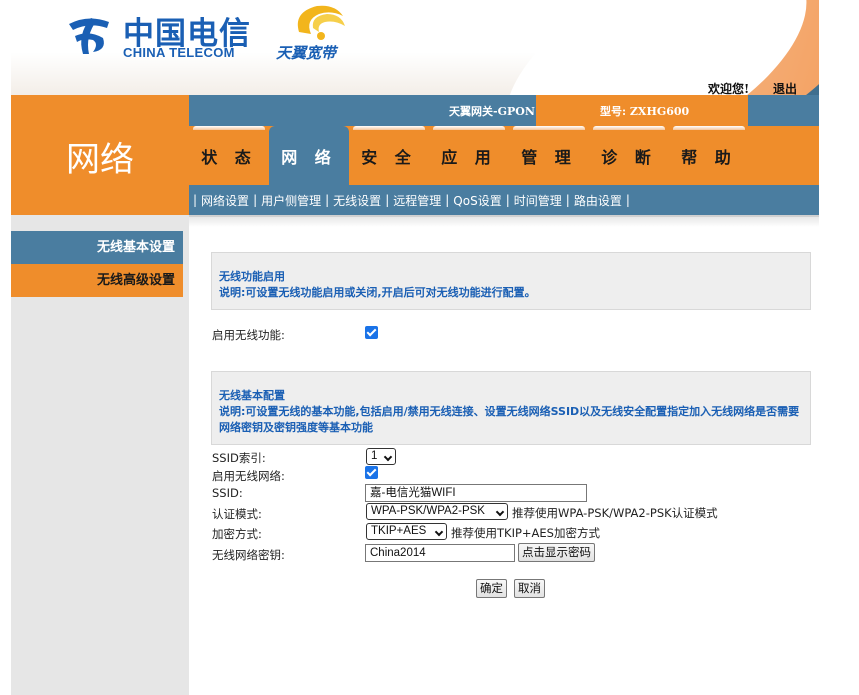 This screenshot has width=859, height=695. I want to click on sidebar-item-wireless-basic: 无线基本设置, so click(97, 247).